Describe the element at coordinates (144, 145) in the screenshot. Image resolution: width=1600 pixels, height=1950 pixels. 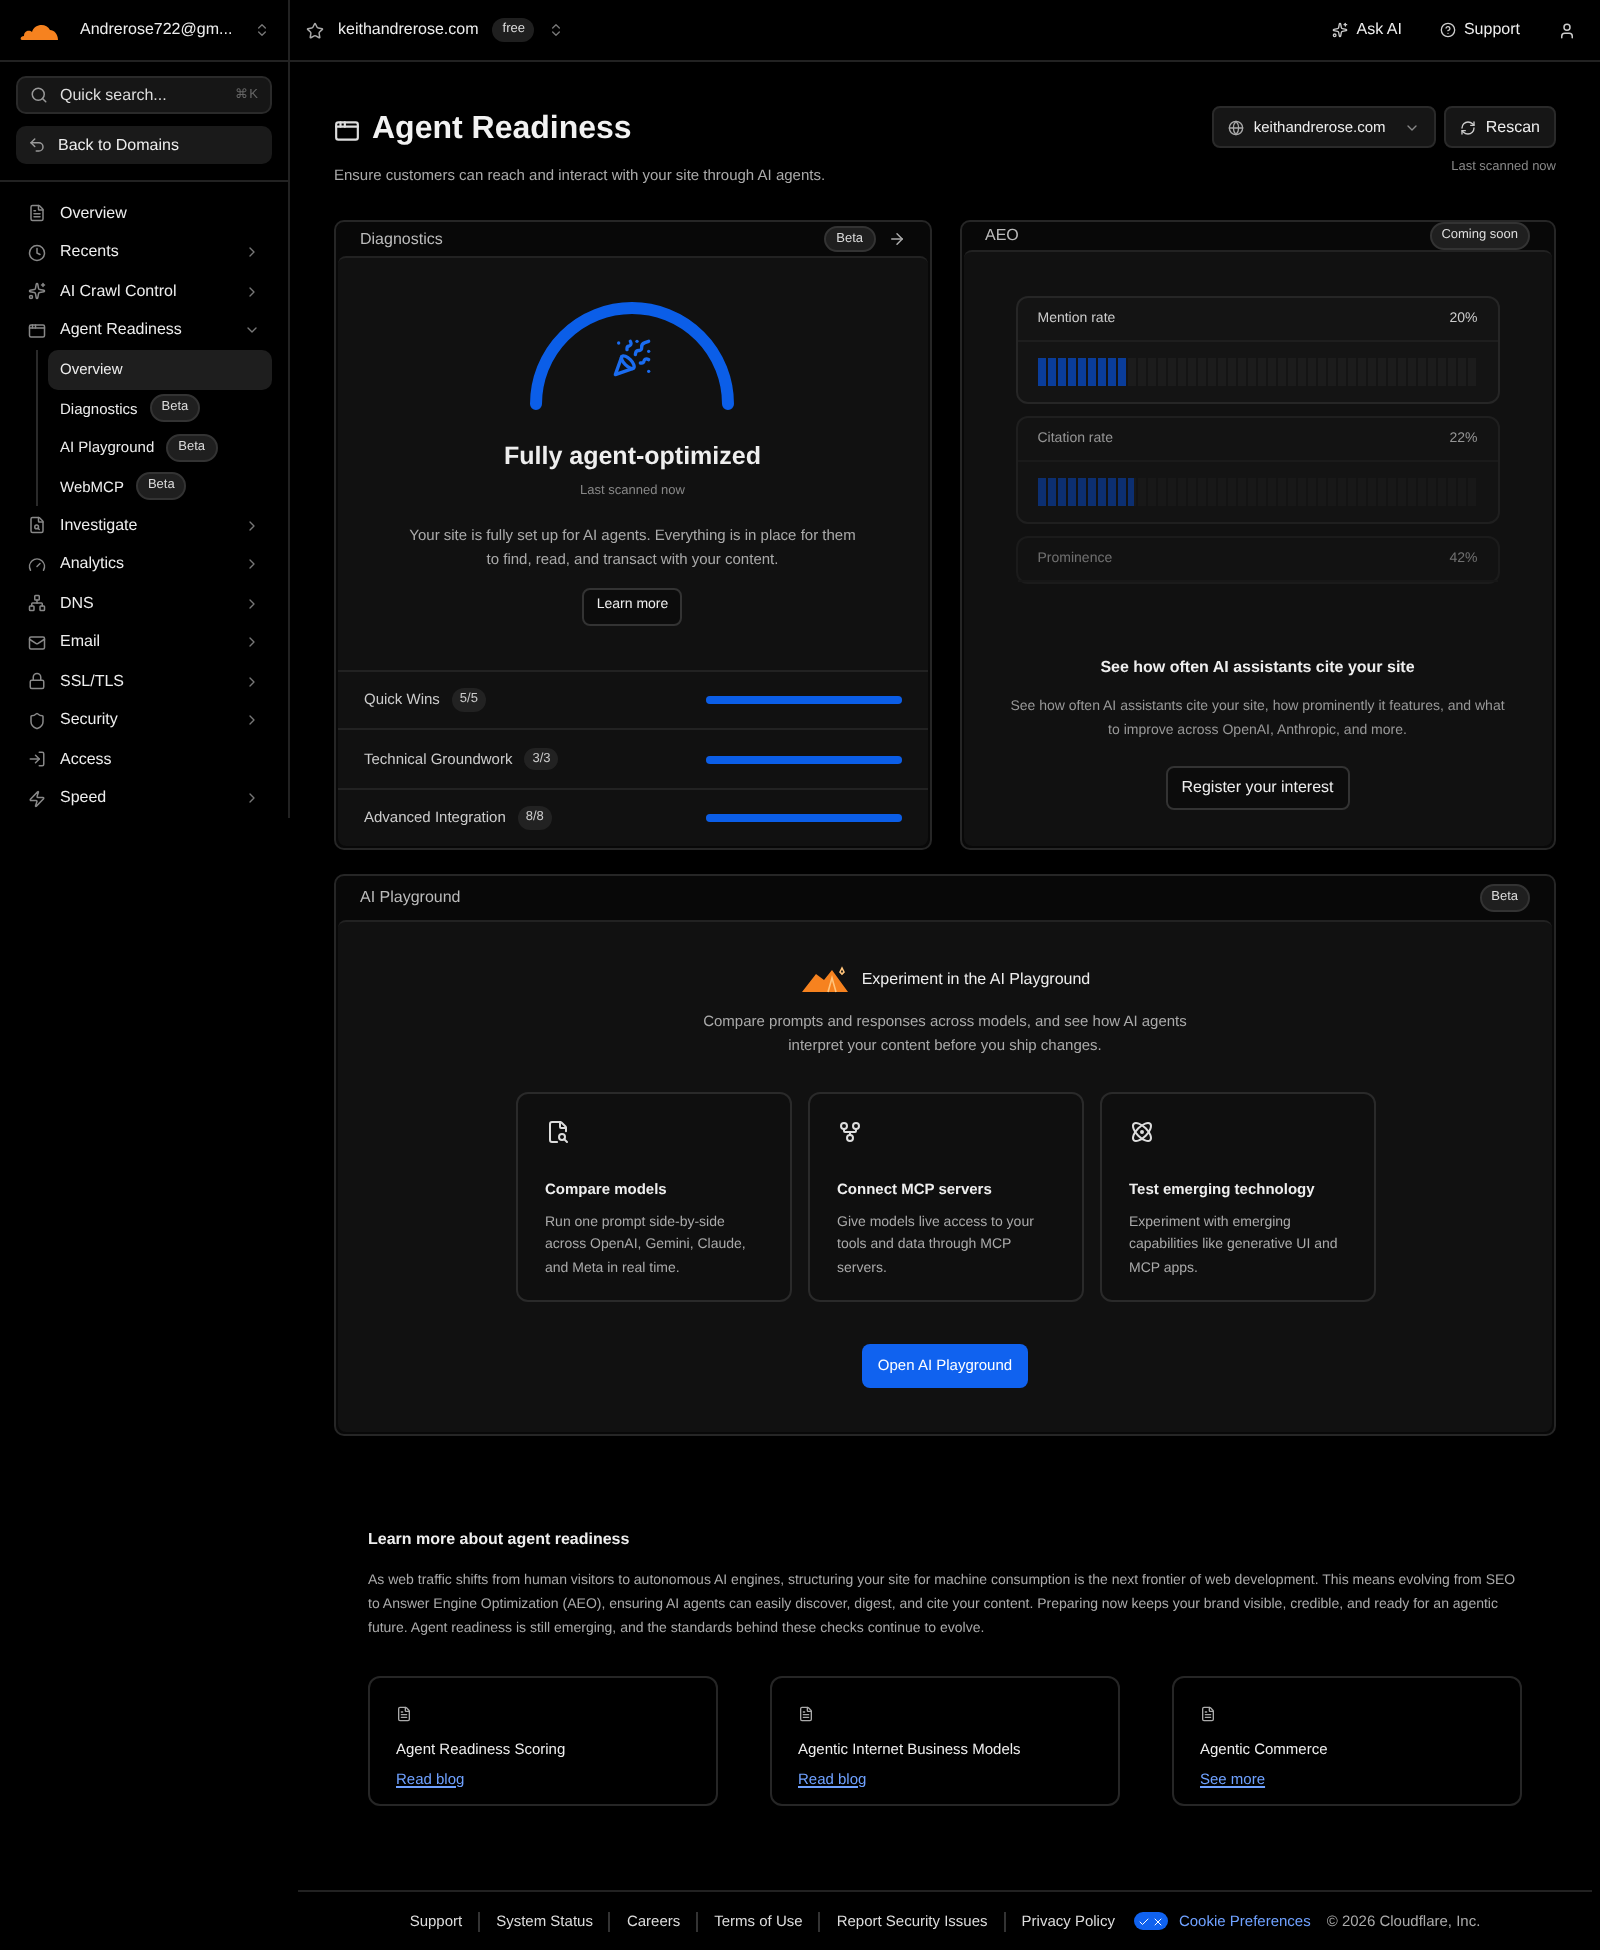
I see `back-button: Back to Domains` at that location.